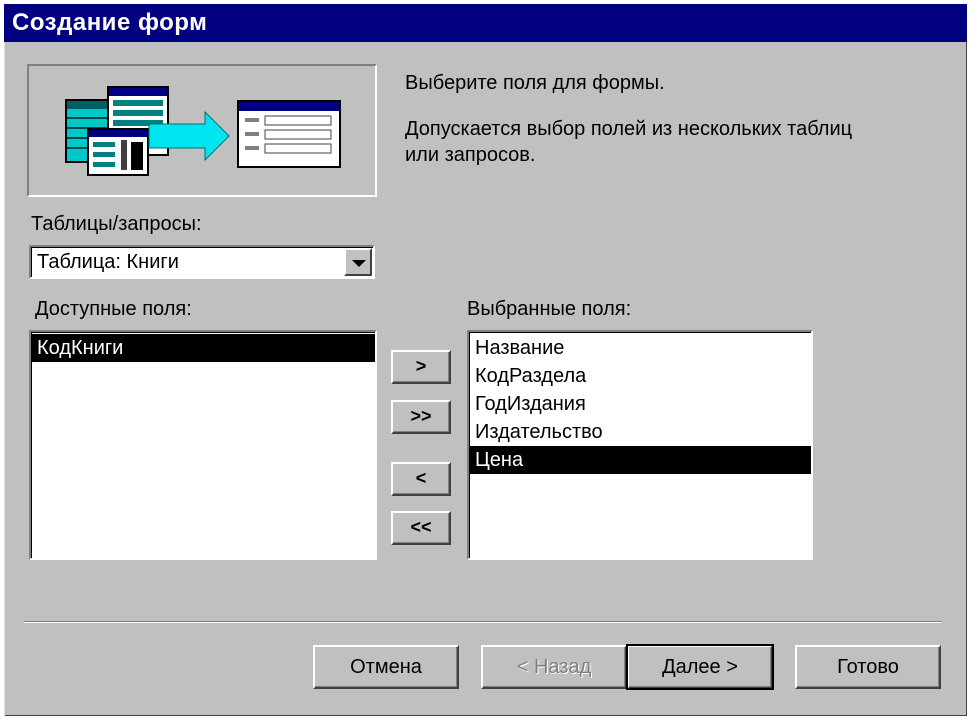  What do you see at coordinates (113, 309) in the screenshot?
I see `available-fields-label: Доступные поля:` at bounding box center [113, 309].